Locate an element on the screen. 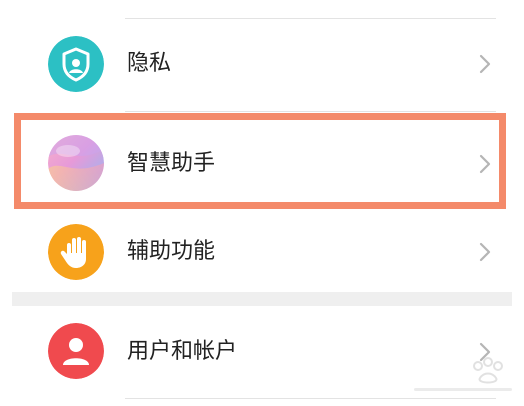  watermark-logo is located at coordinates (463, 376).